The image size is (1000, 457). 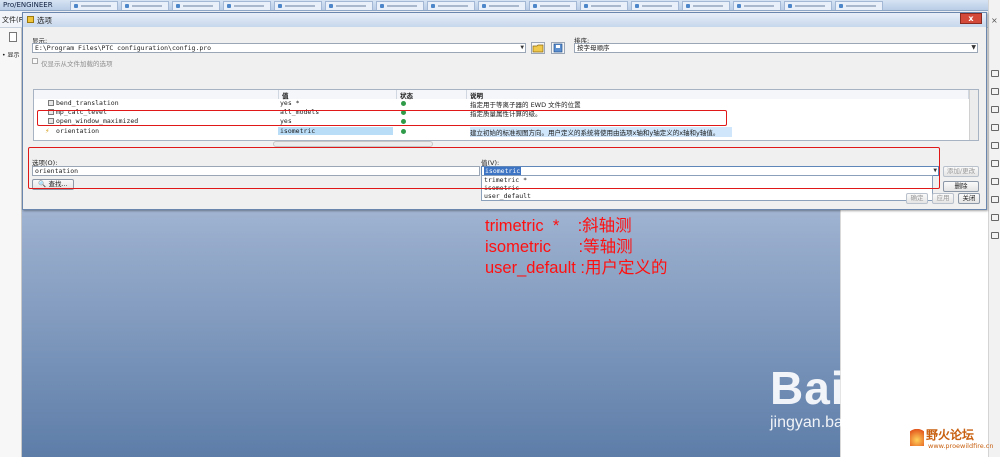 What do you see at coordinates (995, 235) in the screenshot?
I see `shell-icon` at bounding box center [995, 235].